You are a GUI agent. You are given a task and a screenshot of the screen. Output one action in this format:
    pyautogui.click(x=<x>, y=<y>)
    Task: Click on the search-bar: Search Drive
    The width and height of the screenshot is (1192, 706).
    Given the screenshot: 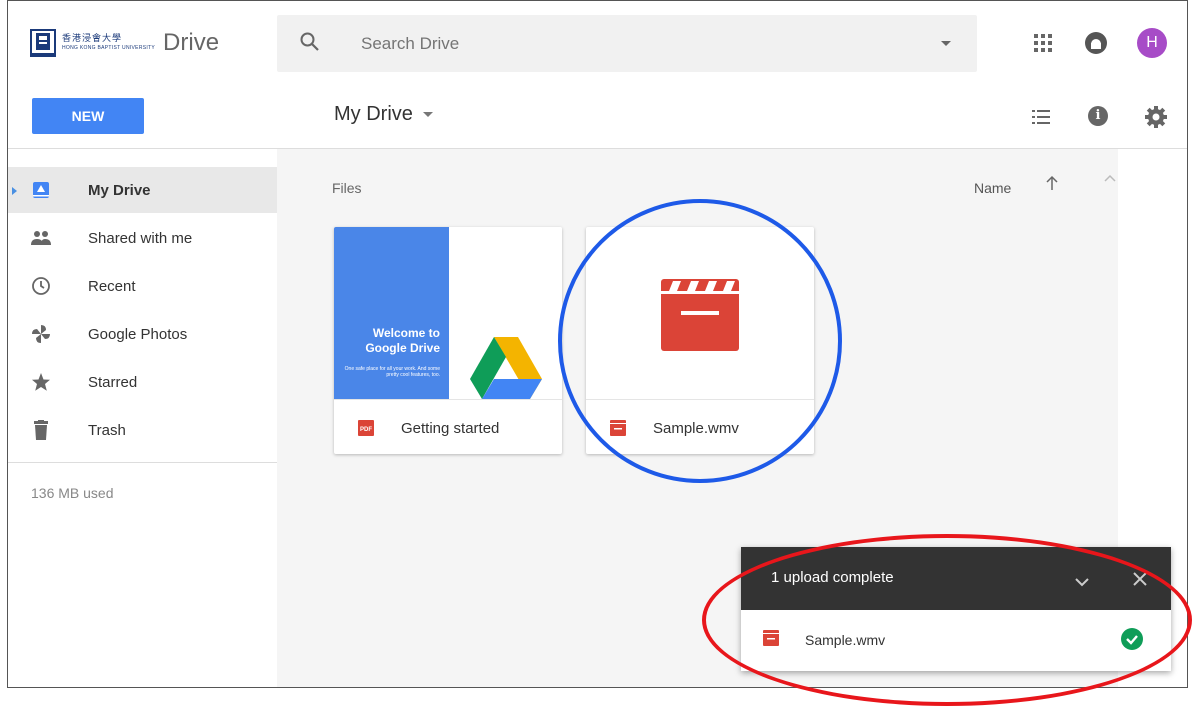 What is the action you would take?
    pyautogui.click(x=627, y=43)
    